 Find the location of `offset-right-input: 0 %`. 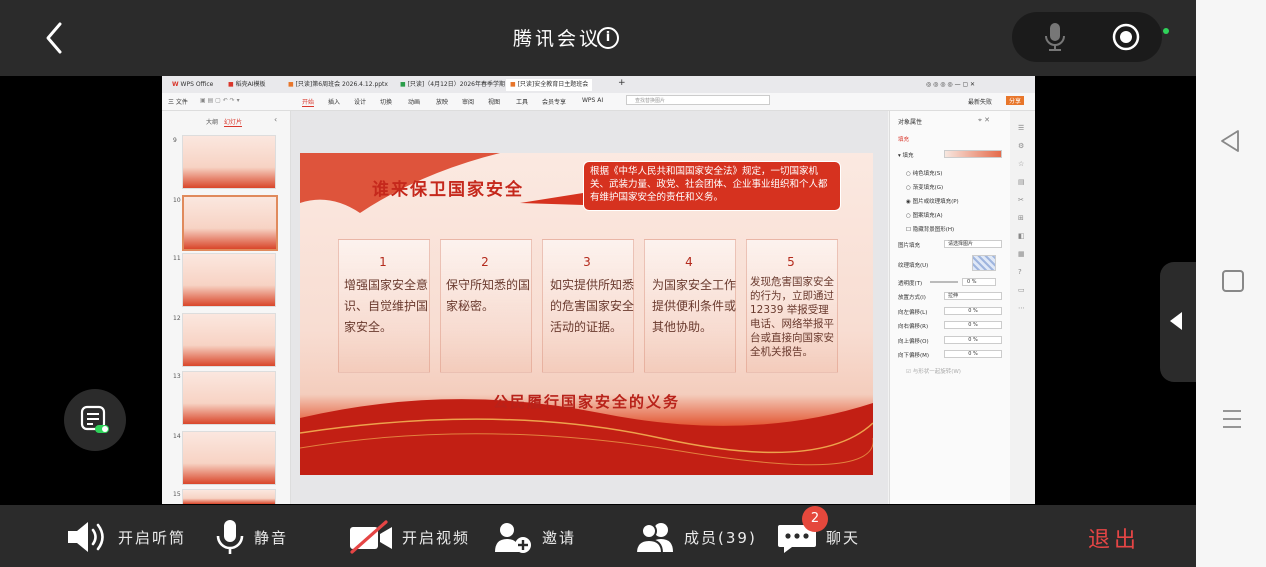

offset-right-input: 0 % is located at coordinates (973, 325).